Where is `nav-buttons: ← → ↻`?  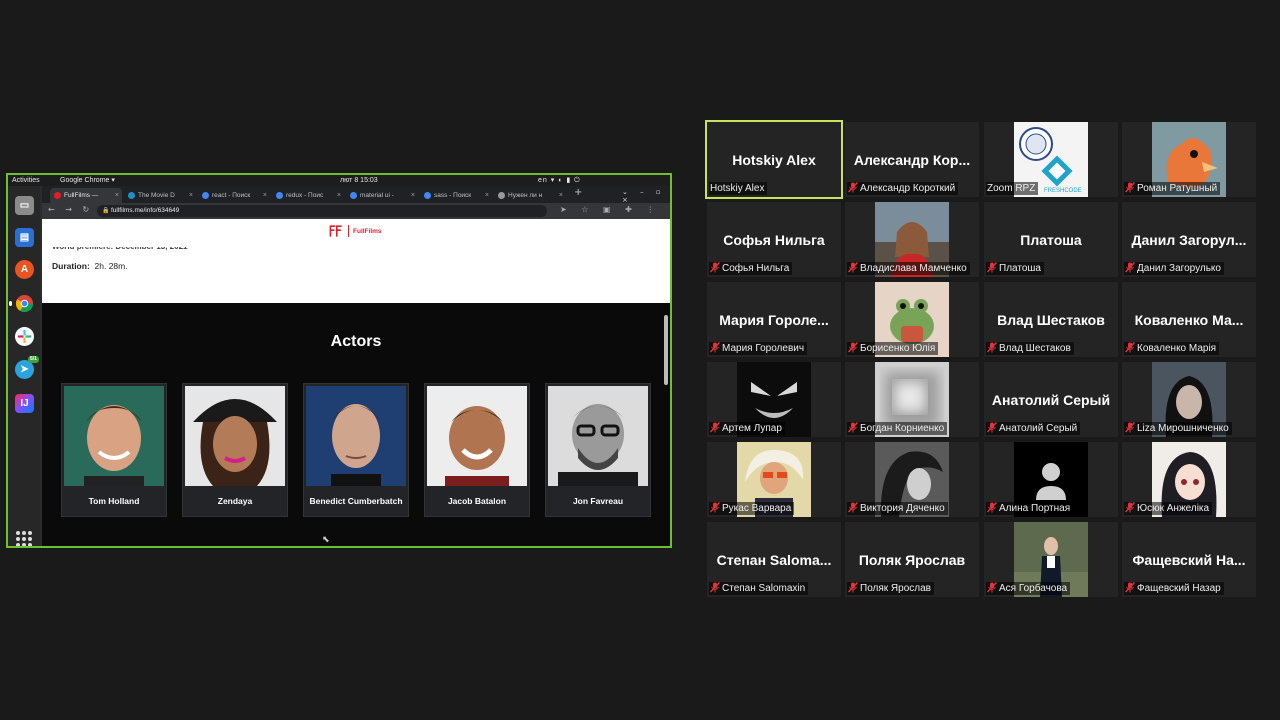
nav-buttons: ← → ↻ is located at coordinates (70, 209).